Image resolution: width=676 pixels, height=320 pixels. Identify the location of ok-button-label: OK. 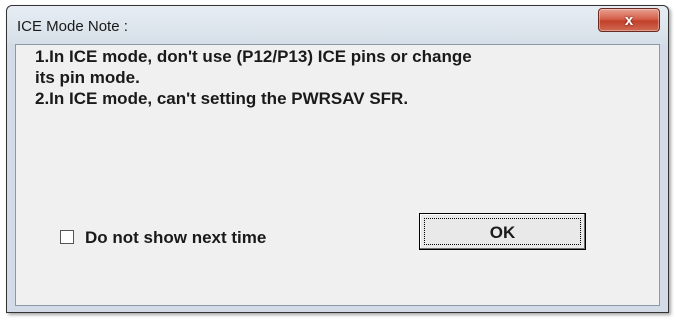
(502, 232).